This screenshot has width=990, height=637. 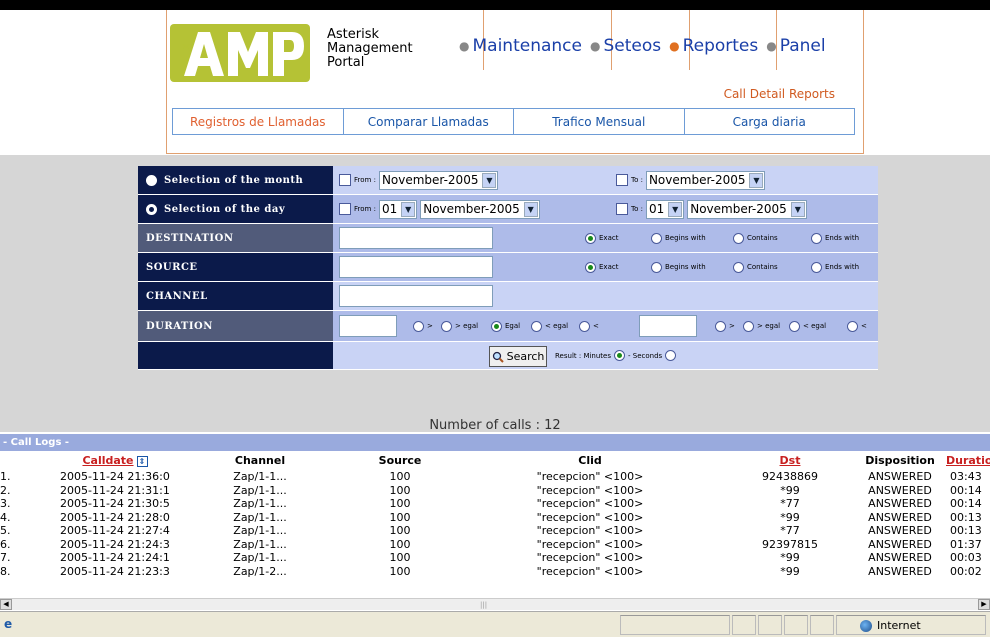 I want to click on nav-label: Panel, so click(x=803, y=46).